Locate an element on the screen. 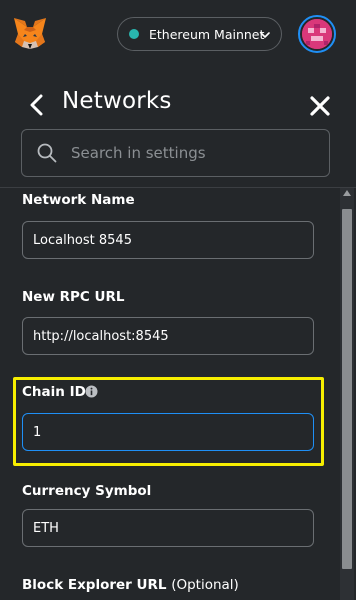  avatar-pattern-icon is located at coordinates (317, 34).